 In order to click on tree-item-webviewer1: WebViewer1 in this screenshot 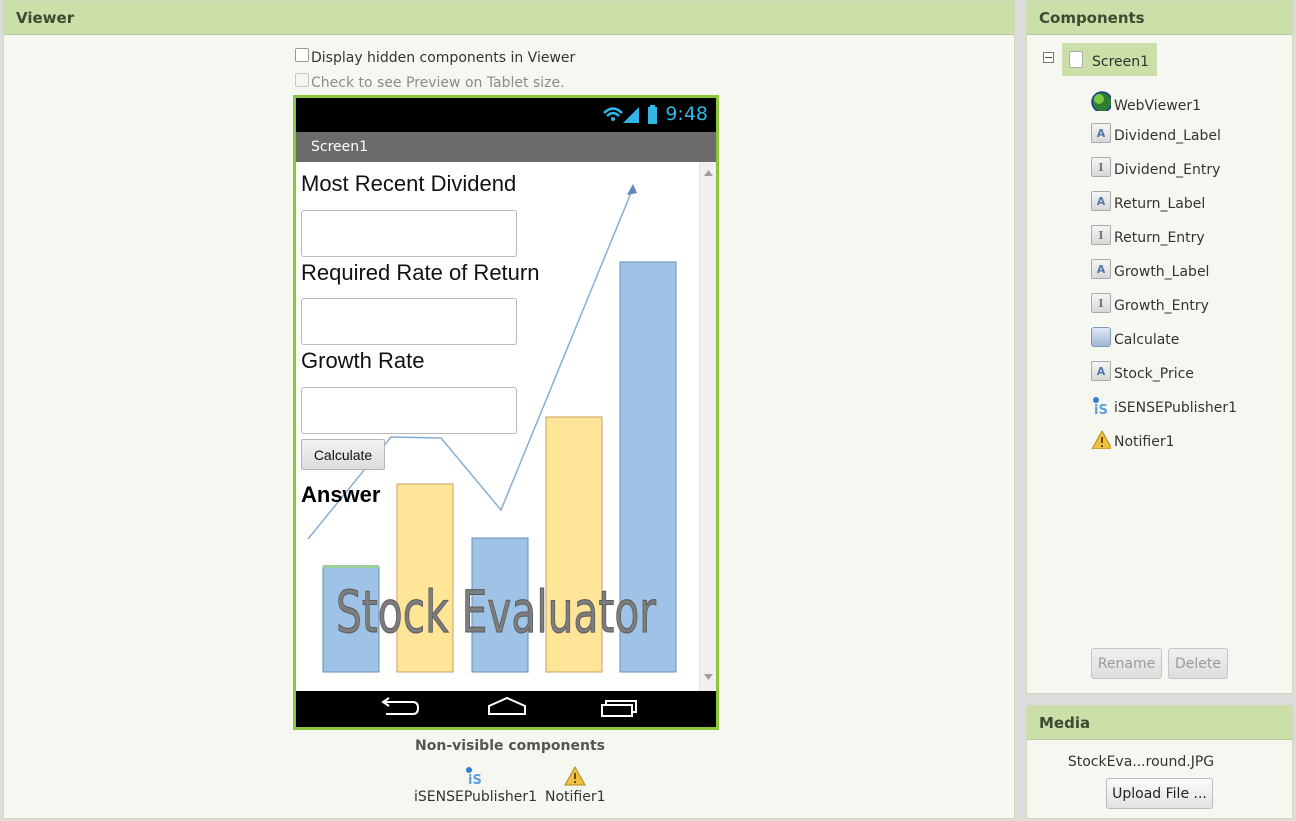, I will do `click(1146, 101)`.